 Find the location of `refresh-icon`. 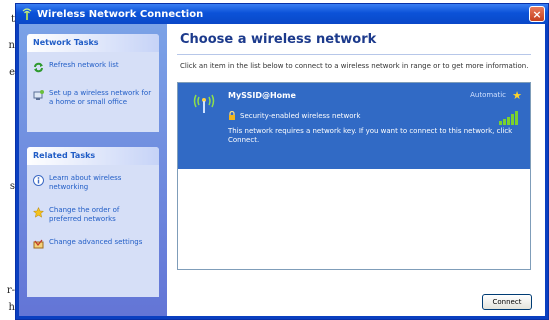

refresh-icon is located at coordinates (38, 67).